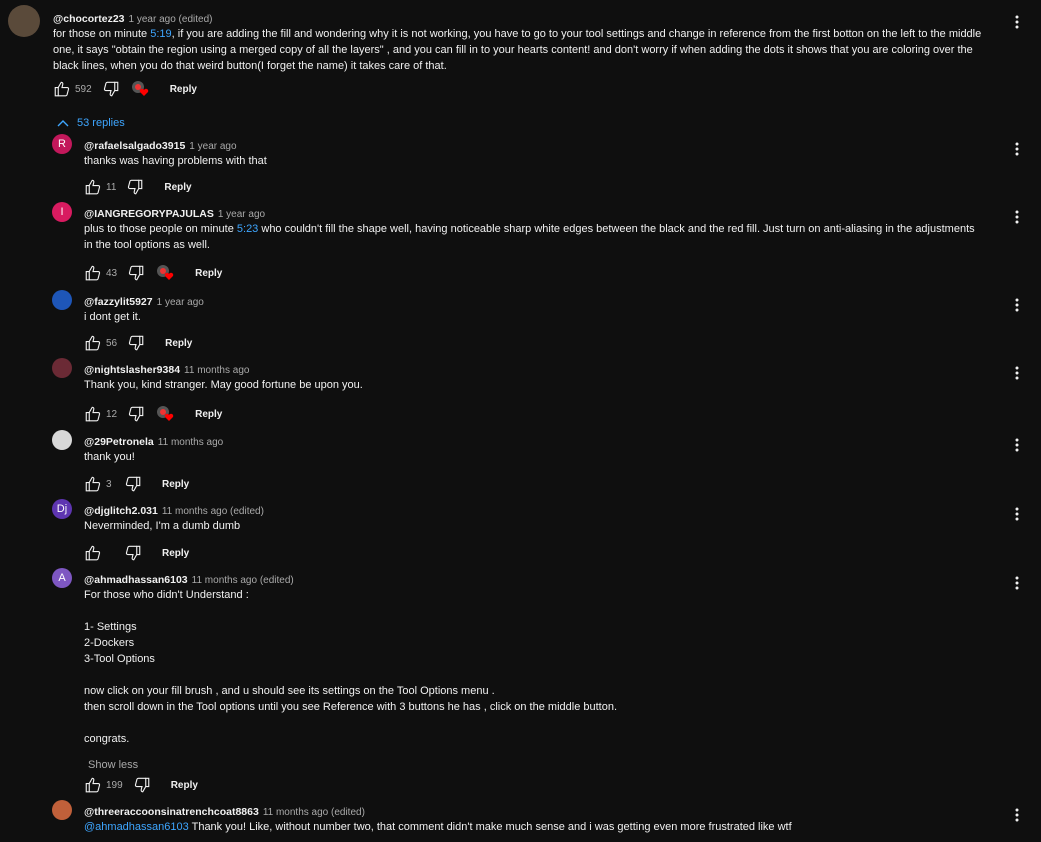 The height and width of the screenshot is (842, 1041). I want to click on avatar: Dj, so click(62, 509).